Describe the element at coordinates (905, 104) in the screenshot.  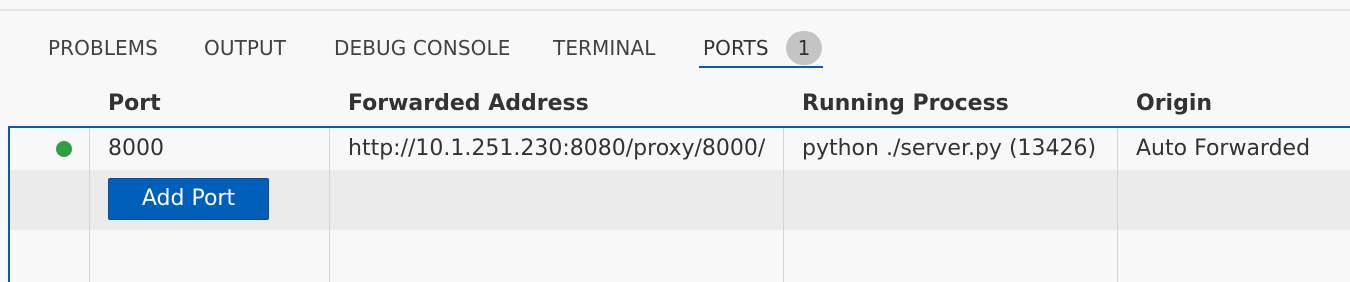
I see `column-header-running-process: Running Process` at that location.